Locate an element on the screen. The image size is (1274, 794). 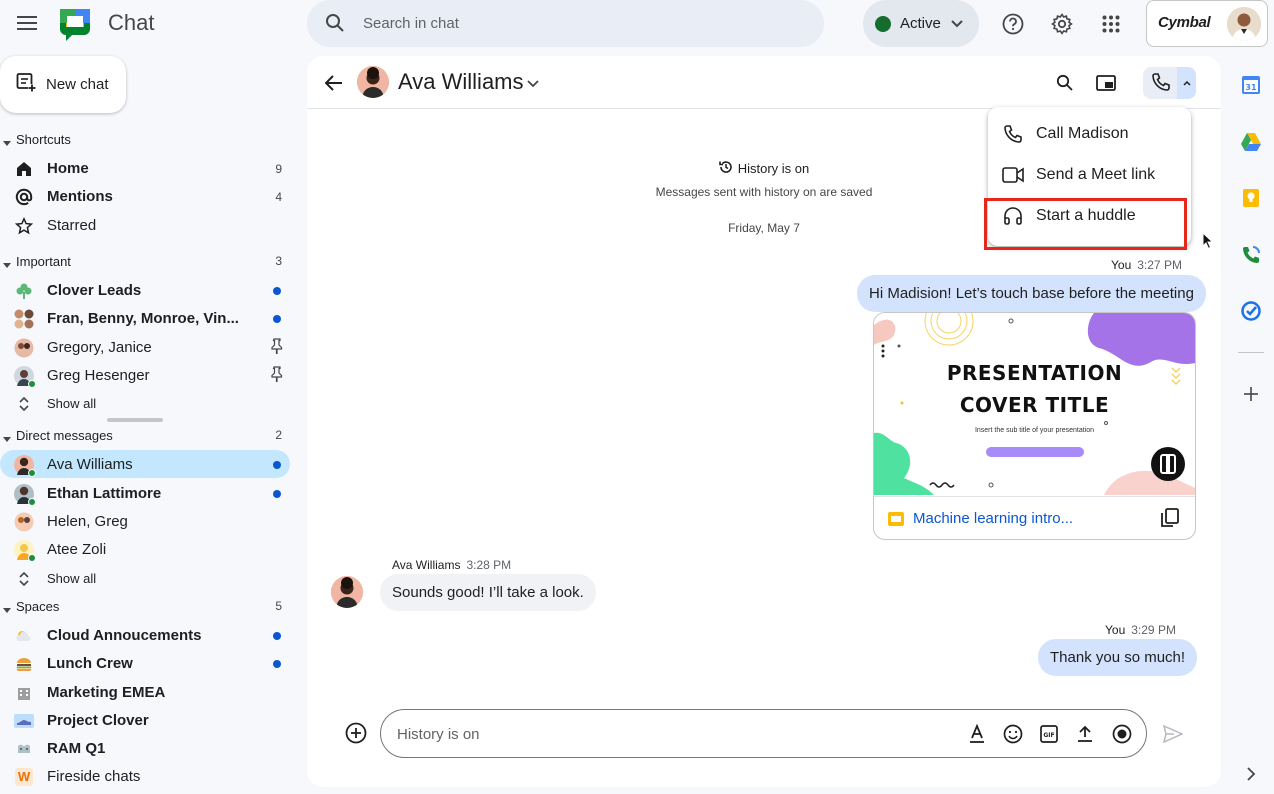
more-vert-icon is located at coordinates (883, 353).